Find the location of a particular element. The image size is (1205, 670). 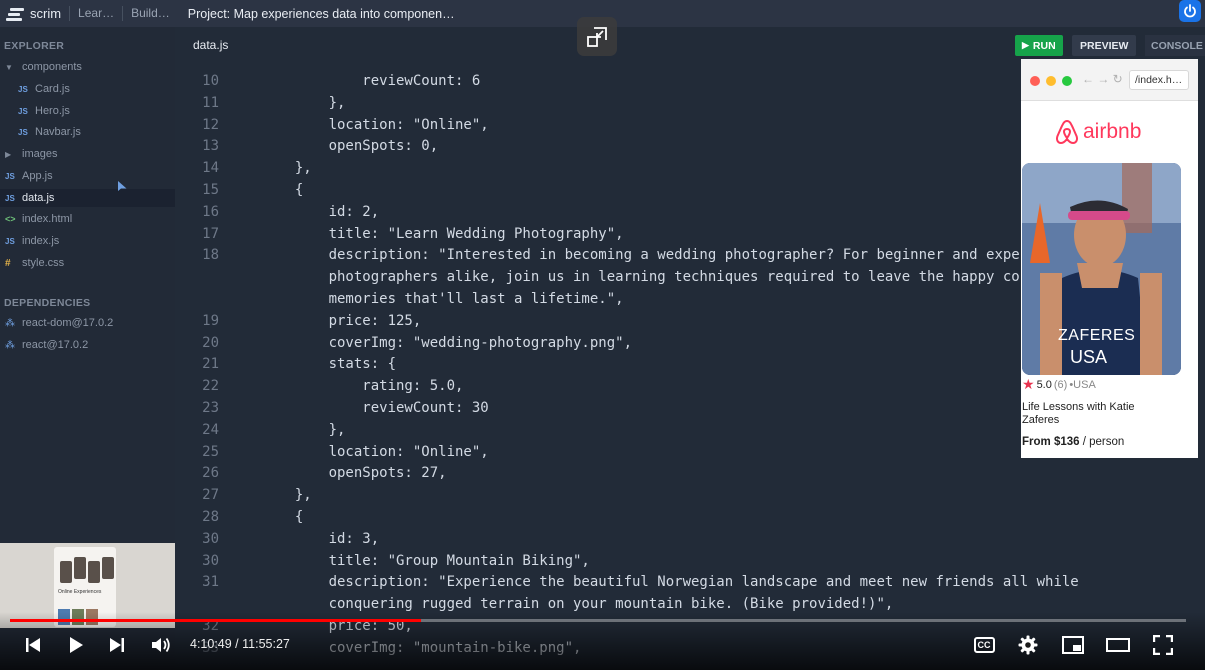

code-line: 27 }, is located at coordinates (243, 495).